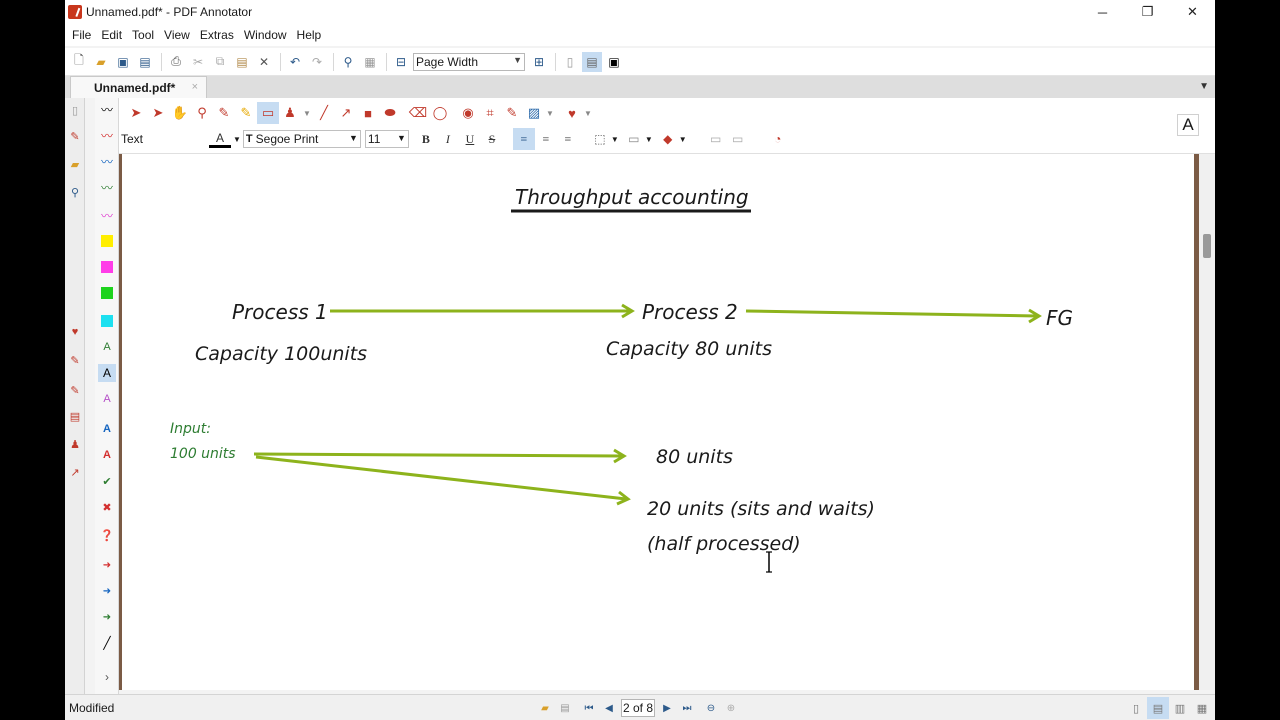 The height and width of the screenshot is (720, 1280). What do you see at coordinates (75, 137) in the screenshot?
I see `pen-icon: ✎` at bounding box center [75, 137].